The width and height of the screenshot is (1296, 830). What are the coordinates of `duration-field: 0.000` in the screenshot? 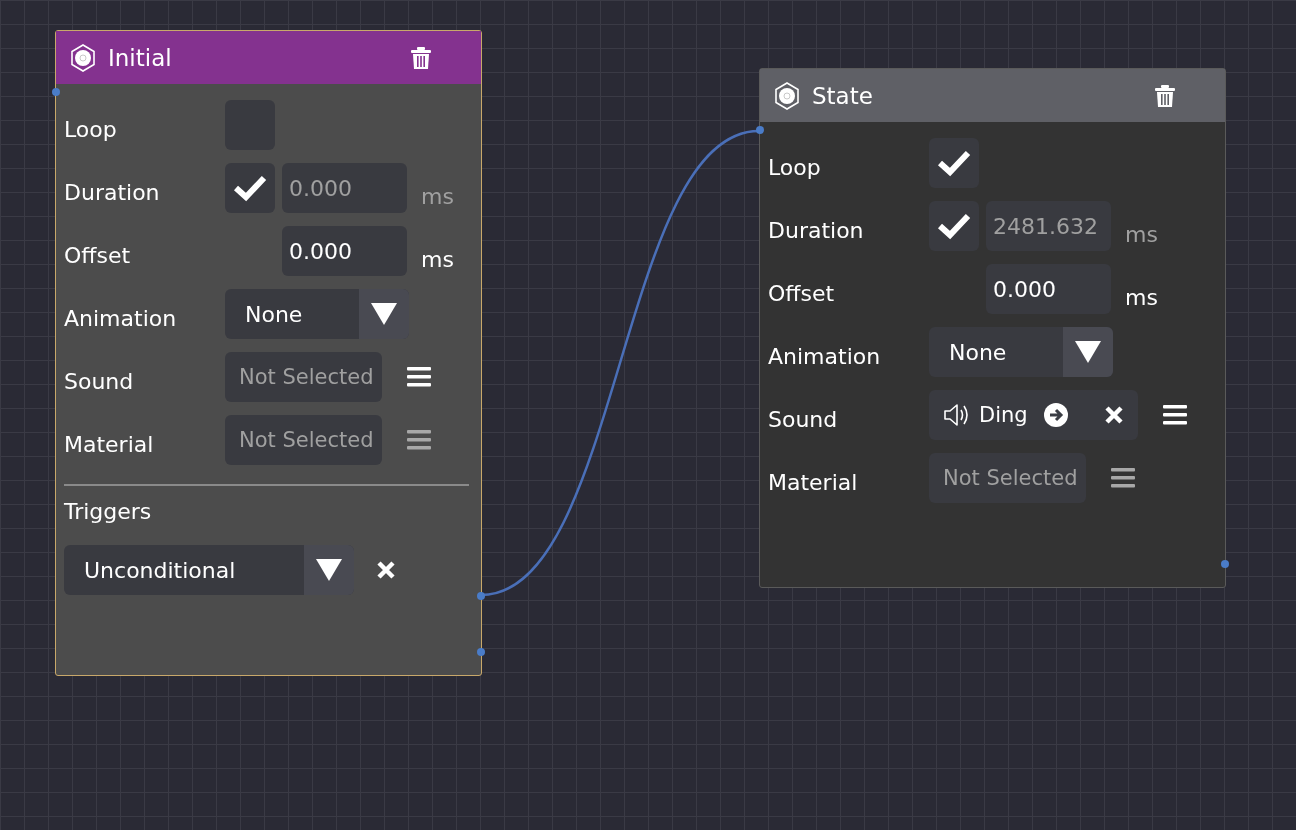 It's located at (344, 188).